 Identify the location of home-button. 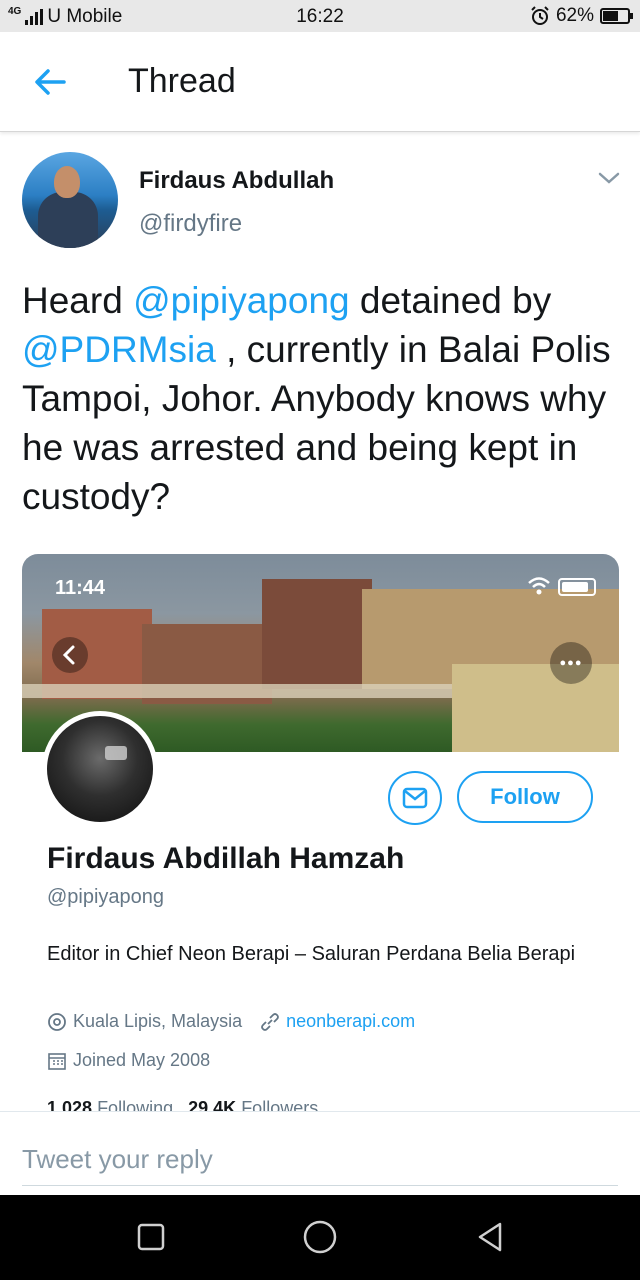
(320, 1237).